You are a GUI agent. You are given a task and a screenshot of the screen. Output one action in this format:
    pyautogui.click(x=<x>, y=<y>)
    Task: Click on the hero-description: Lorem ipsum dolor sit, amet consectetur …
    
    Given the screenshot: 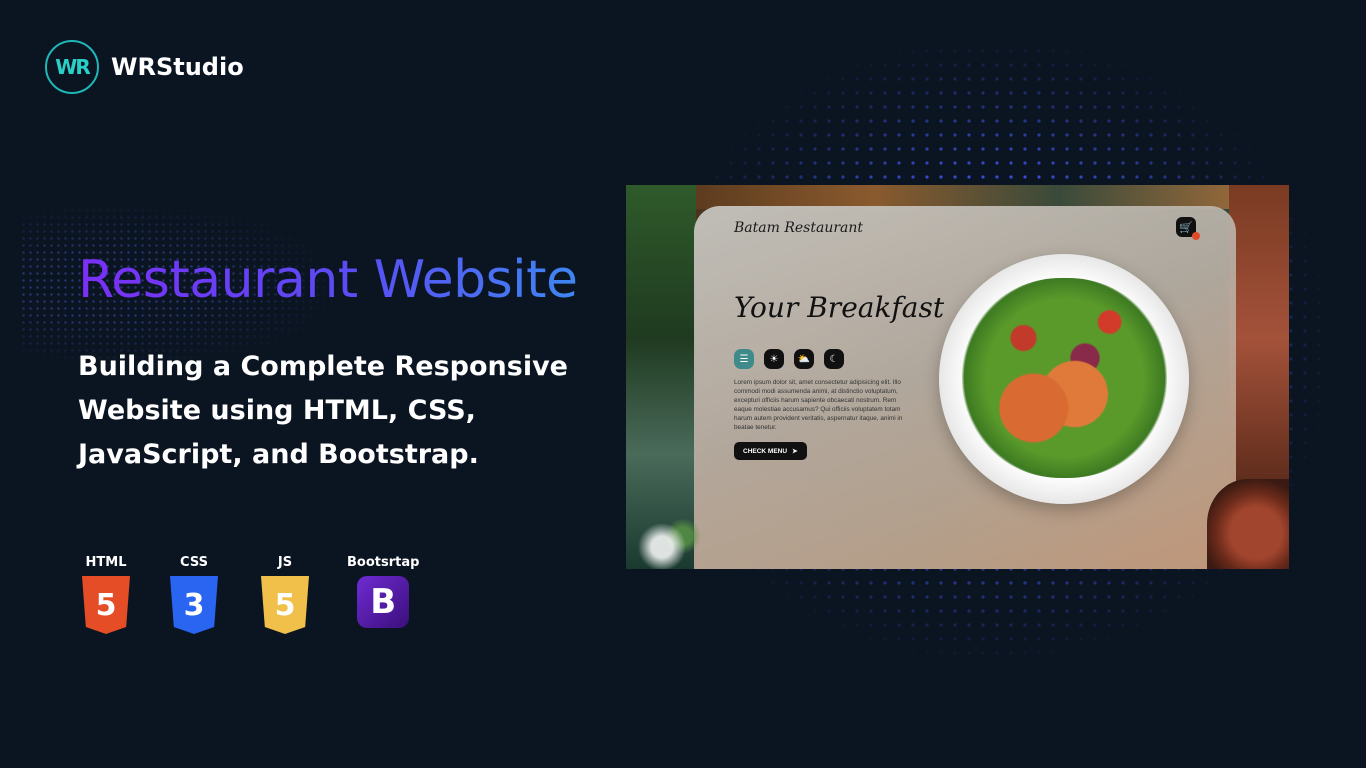 What is the action you would take?
    pyautogui.click(x=818, y=405)
    